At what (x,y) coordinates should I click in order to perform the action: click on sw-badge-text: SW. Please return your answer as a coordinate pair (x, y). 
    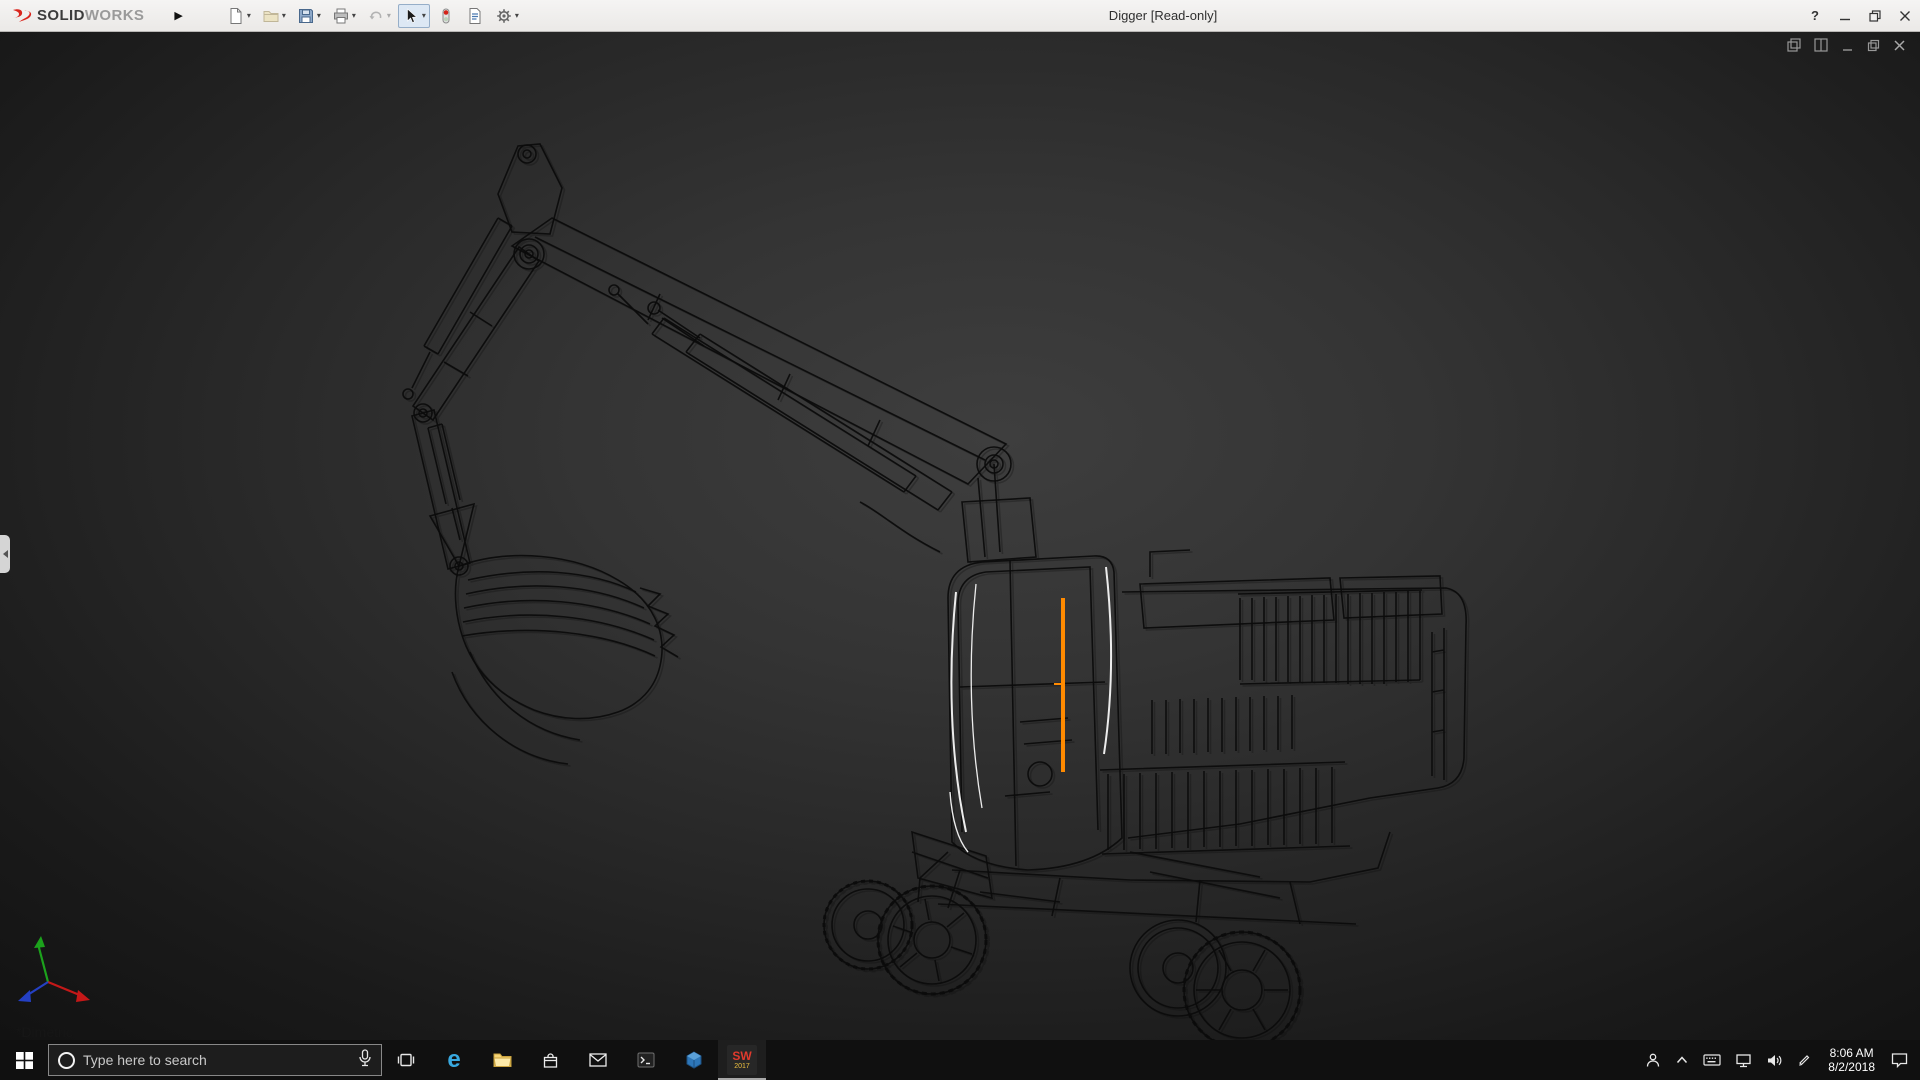
    Looking at the image, I should click on (742, 1055).